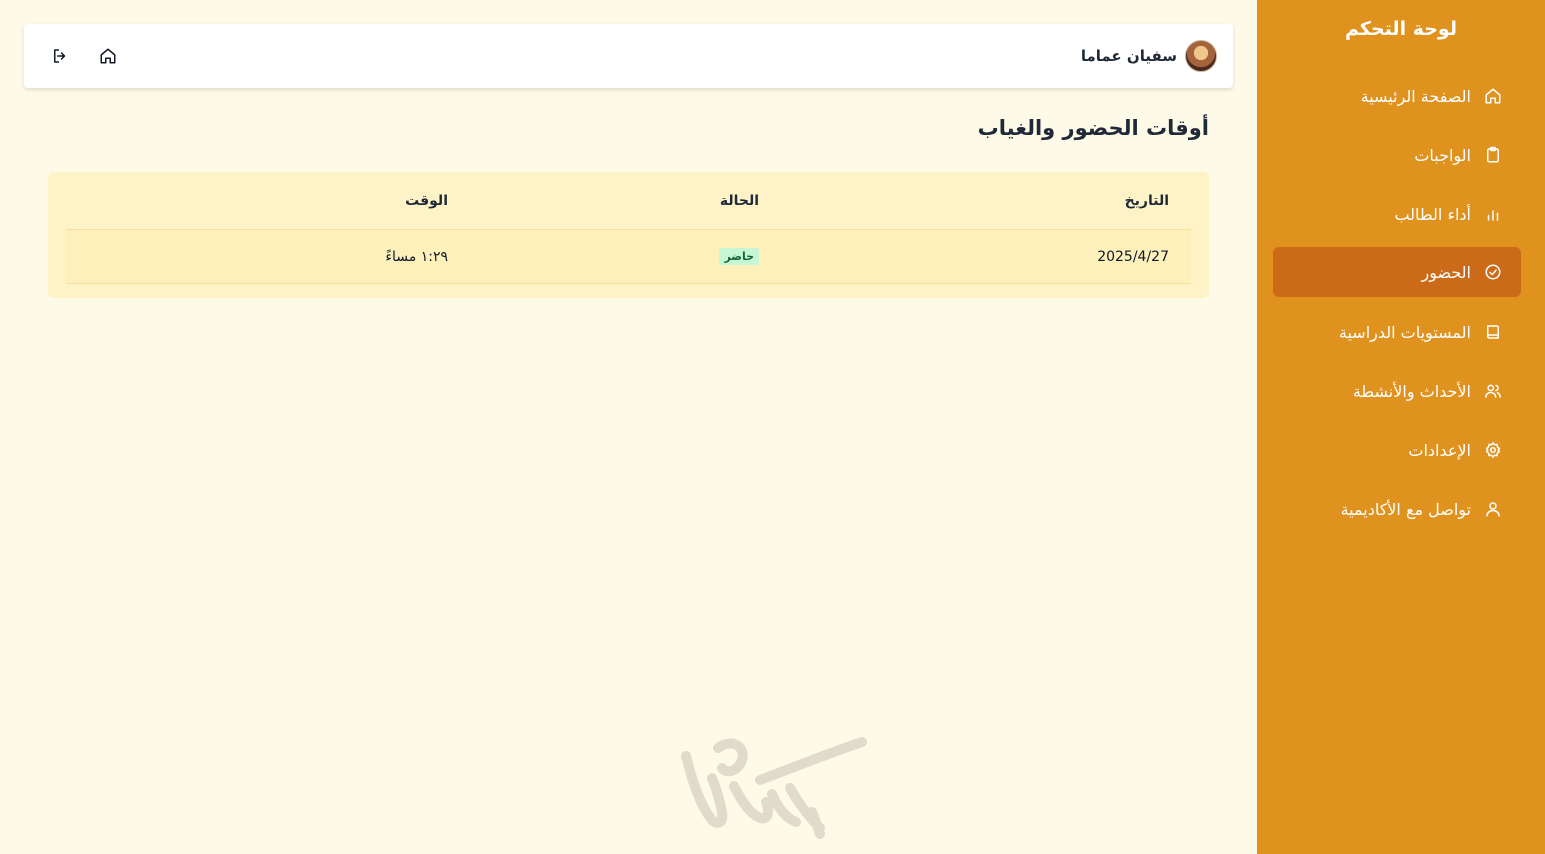 The image size is (1545, 854). What do you see at coordinates (1493, 214) in the screenshot?
I see `bar-chart-icon` at bounding box center [1493, 214].